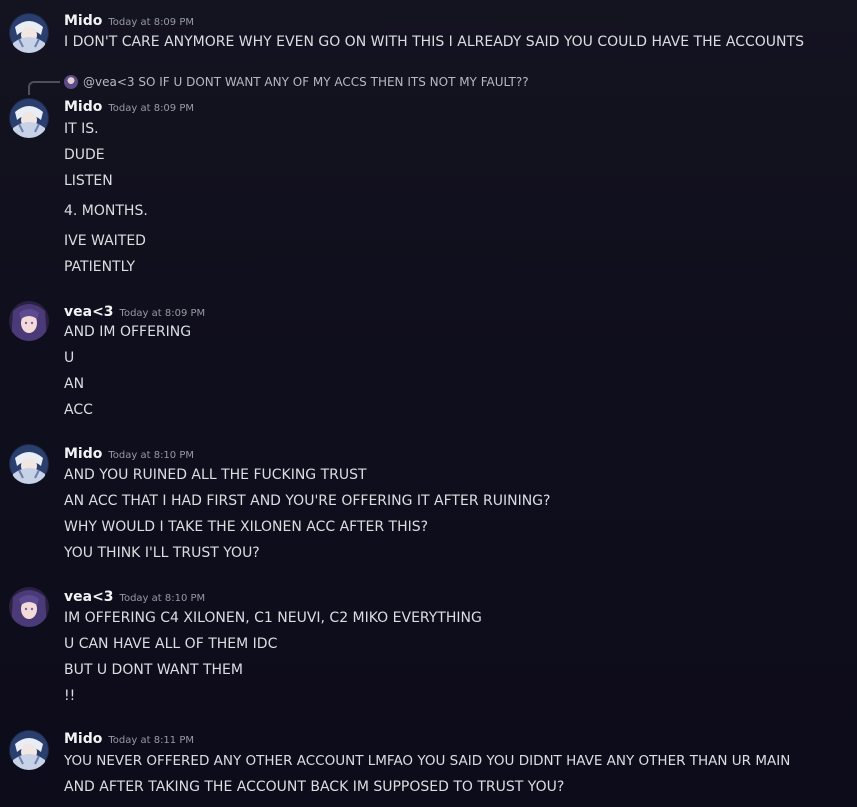 The height and width of the screenshot is (807, 857). What do you see at coordinates (153, 670) in the screenshot?
I see `message-text: BUT U DONT WANT THEM` at bounding box center [153, 670].